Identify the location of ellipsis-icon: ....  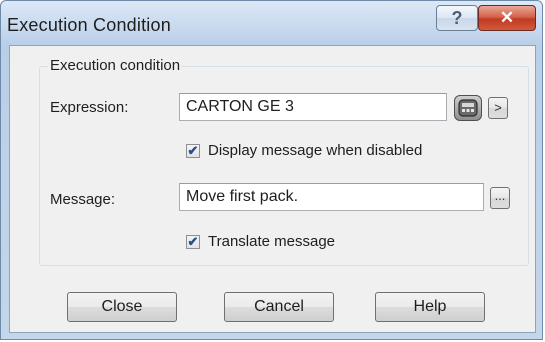
(500, 195).